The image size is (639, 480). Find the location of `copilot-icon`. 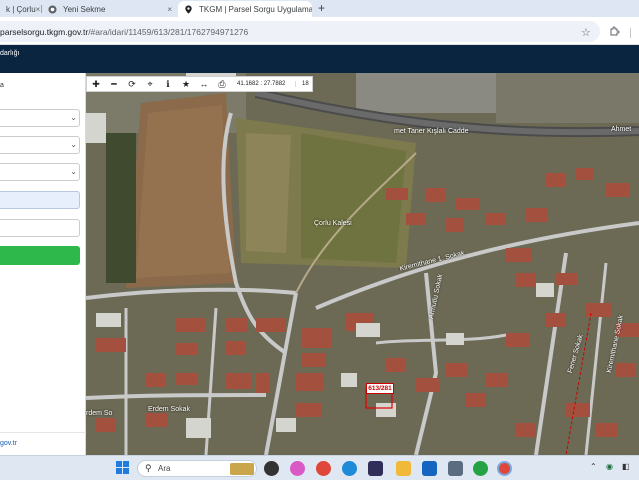

copilot-icon is located at coordinates (297, 468).